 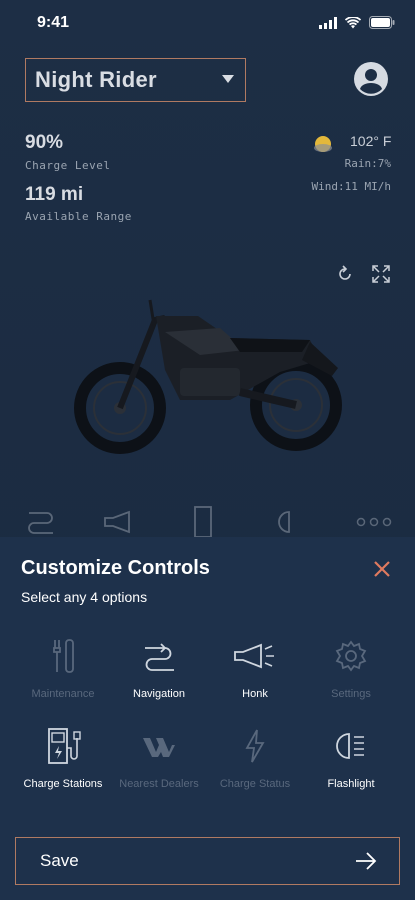 What do you see at coordinates (207, 861) in the screenshot?
I see `save-button: Save` at bounding box center [207, 861].